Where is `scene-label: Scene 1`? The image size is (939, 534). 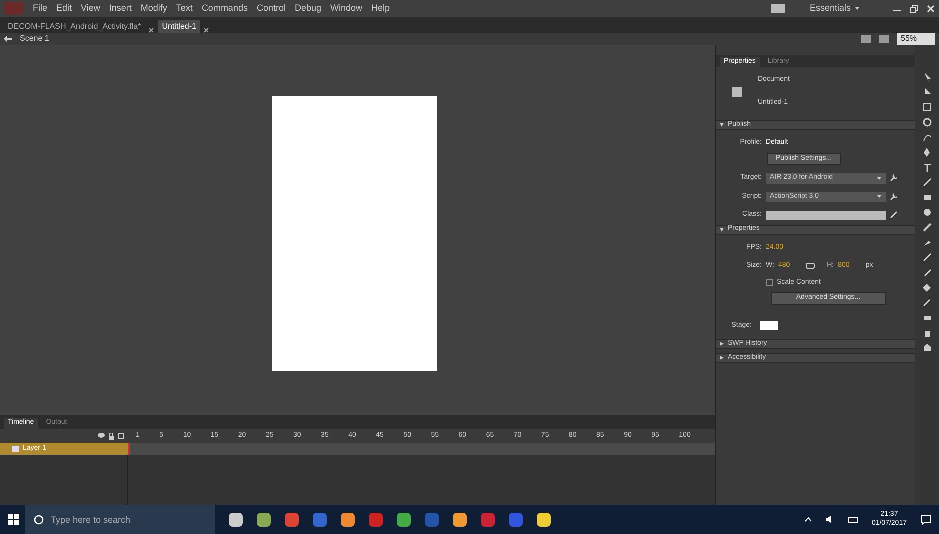
scene-label: Scene 1 is located at coordinates (35, 39).